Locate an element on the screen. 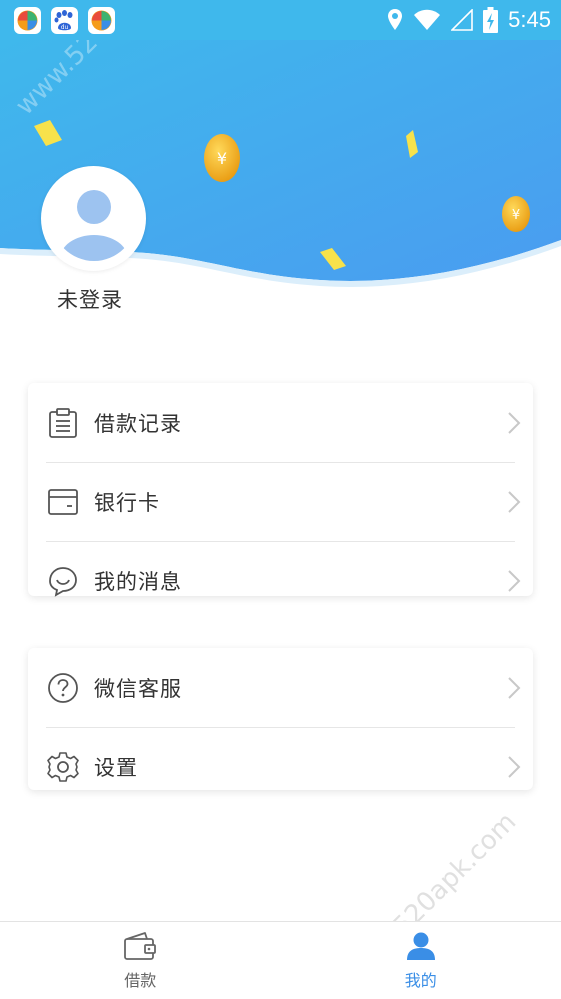  baidu-icon: du is located at coordinates (64, 20).